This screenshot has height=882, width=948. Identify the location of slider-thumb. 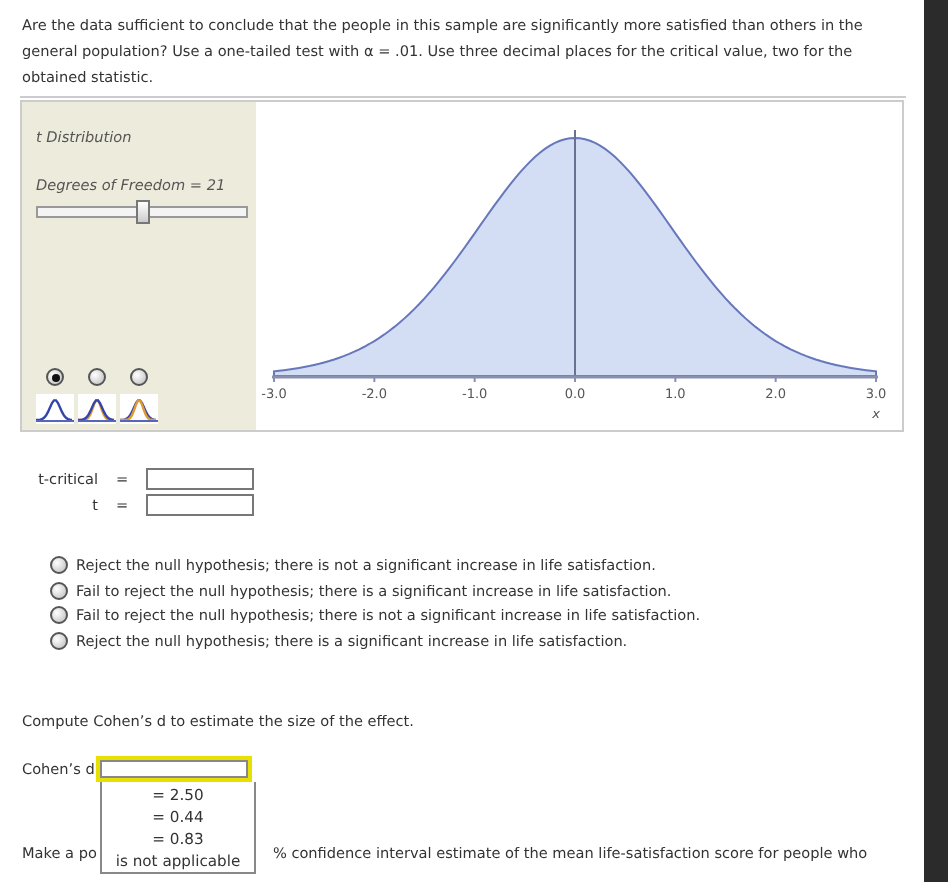
(143, 212).